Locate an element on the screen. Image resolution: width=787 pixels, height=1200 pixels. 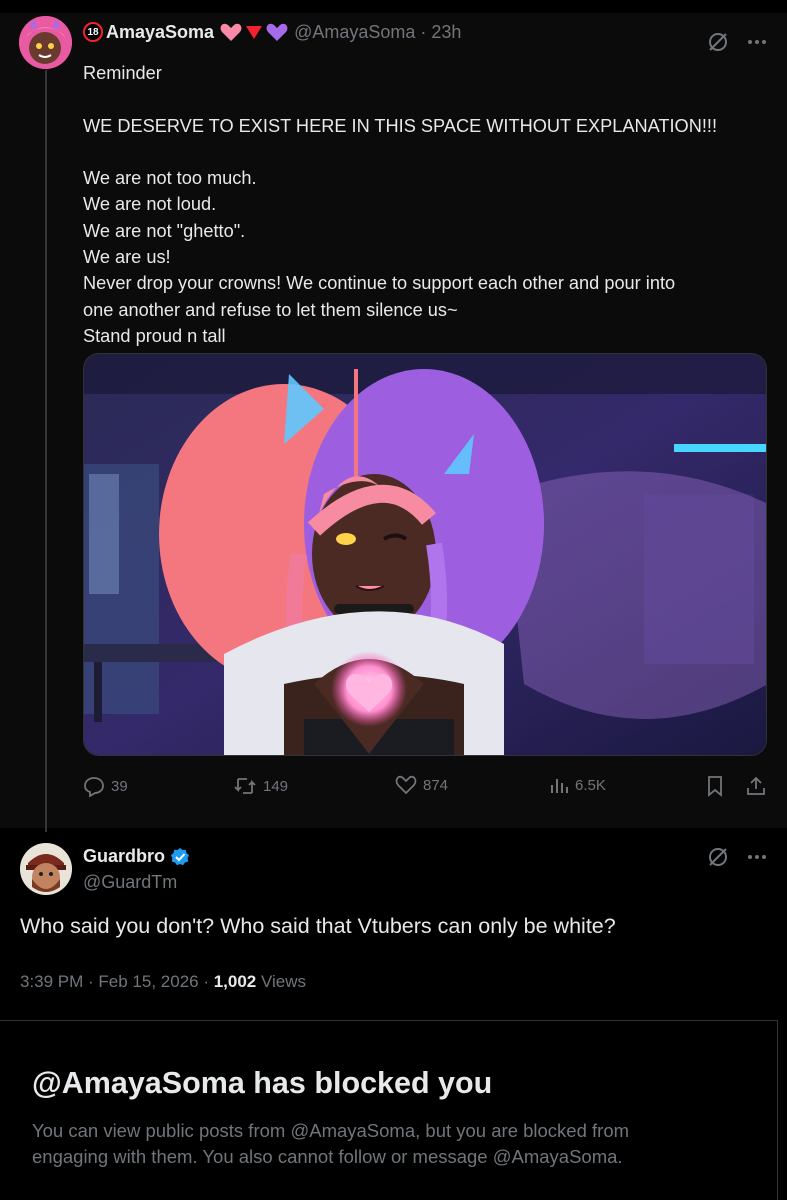
bookmark-button is located at coordinates (715, 786).